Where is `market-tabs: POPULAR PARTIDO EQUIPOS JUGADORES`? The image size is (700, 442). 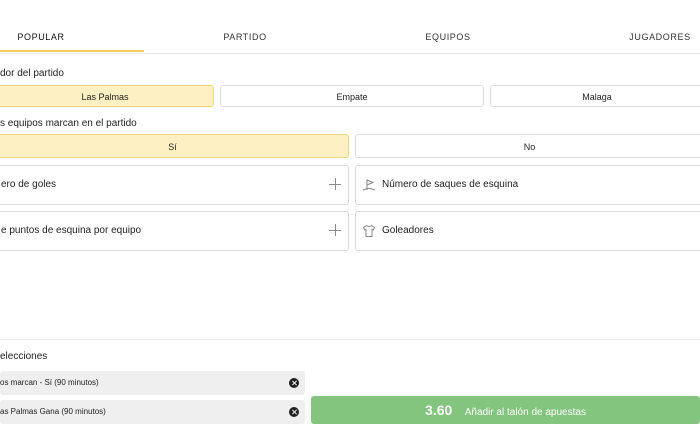 market-tabs: POPULAR PARTIDO EQUIPOS JUGADORES is located at coordinates (350, 27).